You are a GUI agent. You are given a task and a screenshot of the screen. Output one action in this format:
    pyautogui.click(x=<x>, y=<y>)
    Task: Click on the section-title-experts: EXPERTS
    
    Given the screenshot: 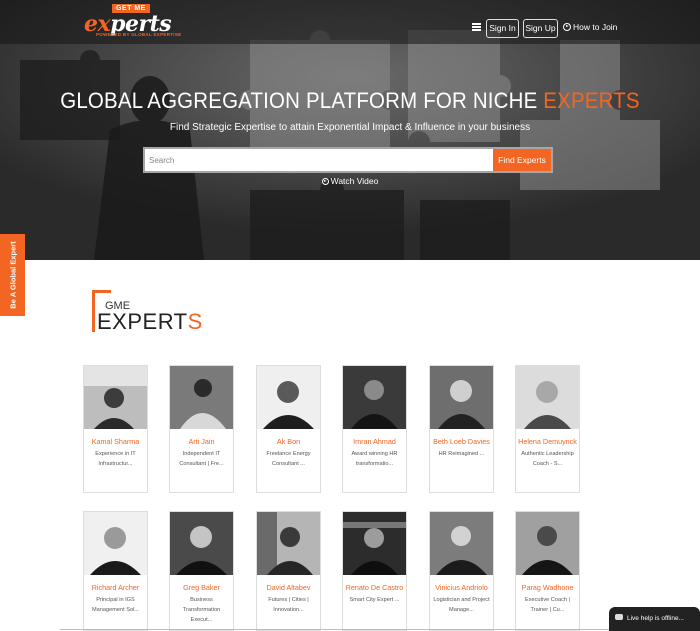 What is the action you would take?
    pyautogui.click(x=150, y=322)
    